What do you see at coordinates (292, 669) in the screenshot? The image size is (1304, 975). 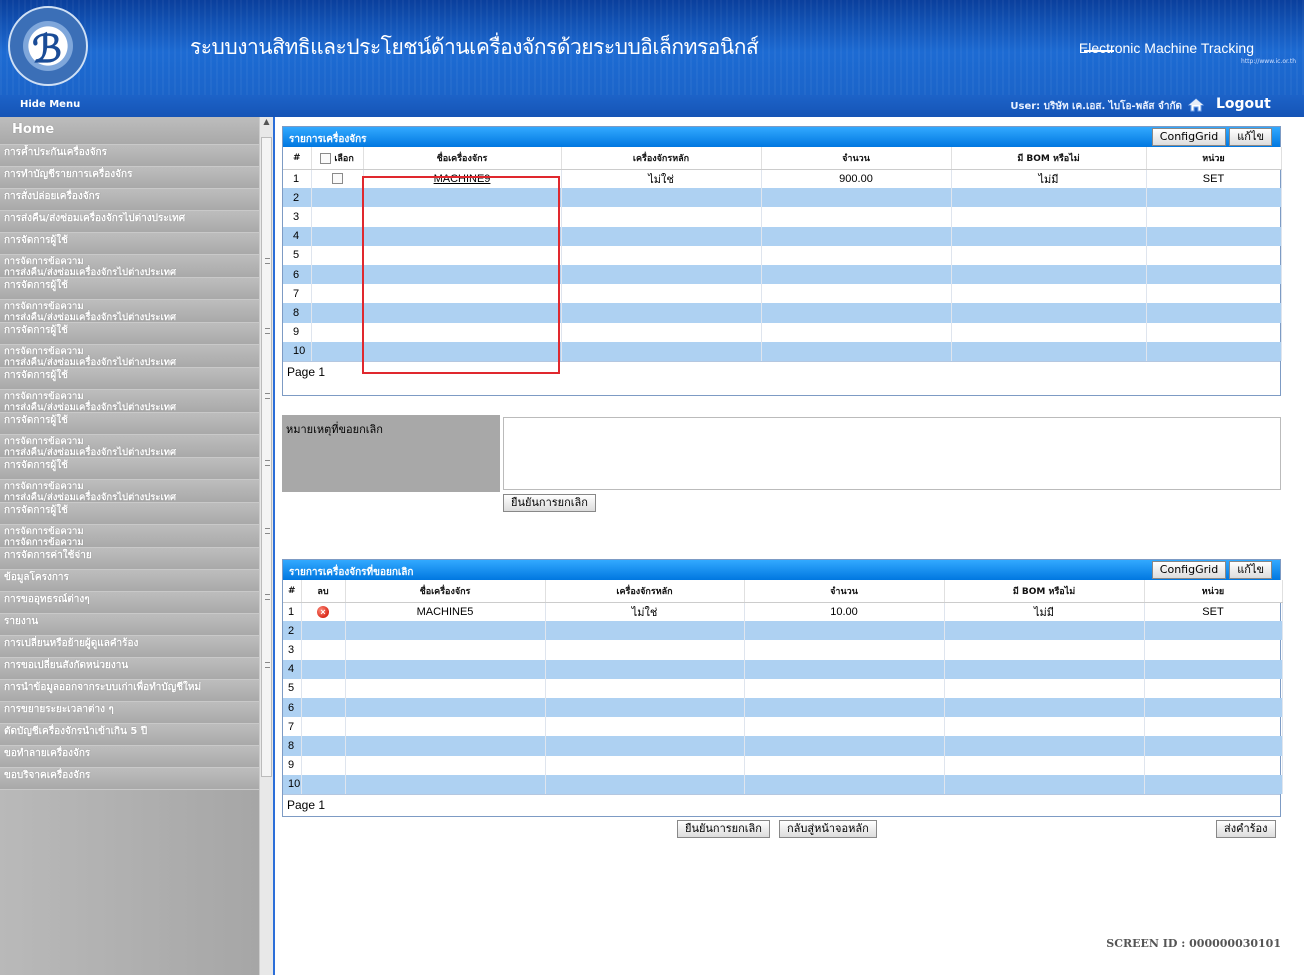 I see `row-number: 4` at bounding box center [292, 669].